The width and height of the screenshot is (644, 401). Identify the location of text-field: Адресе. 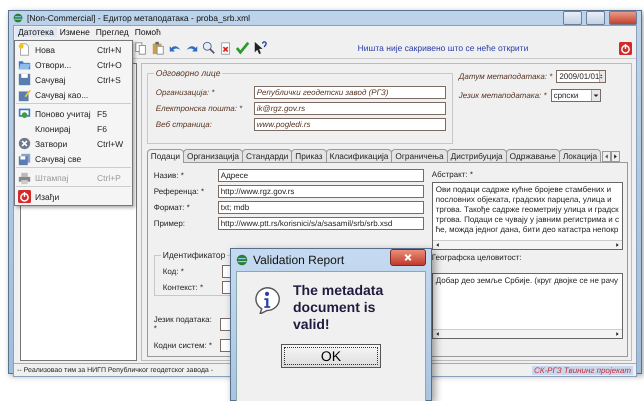
(321, 175).